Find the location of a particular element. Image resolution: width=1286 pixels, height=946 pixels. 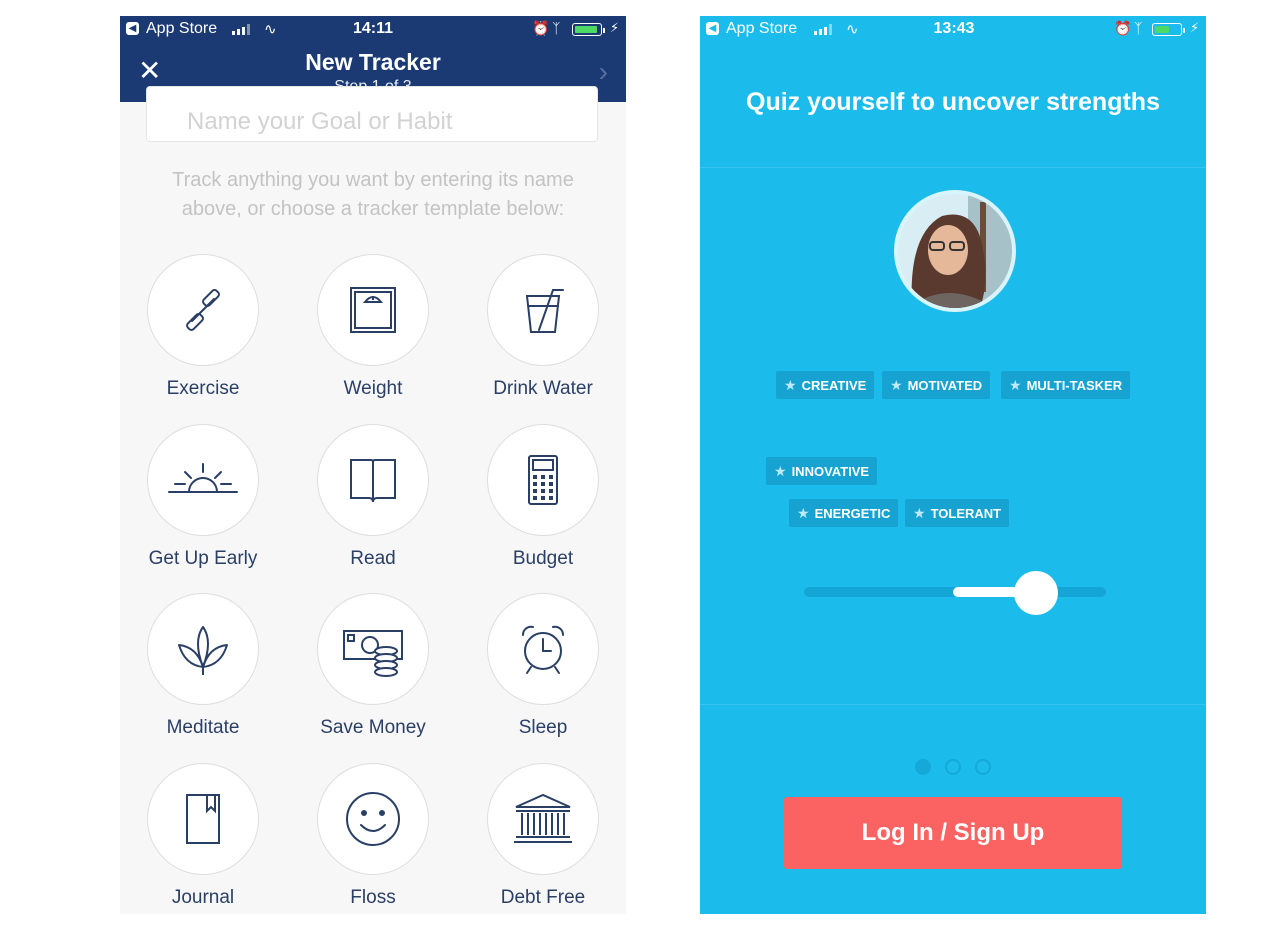

alarm-clock-icon is located at coordinates (543, 649).